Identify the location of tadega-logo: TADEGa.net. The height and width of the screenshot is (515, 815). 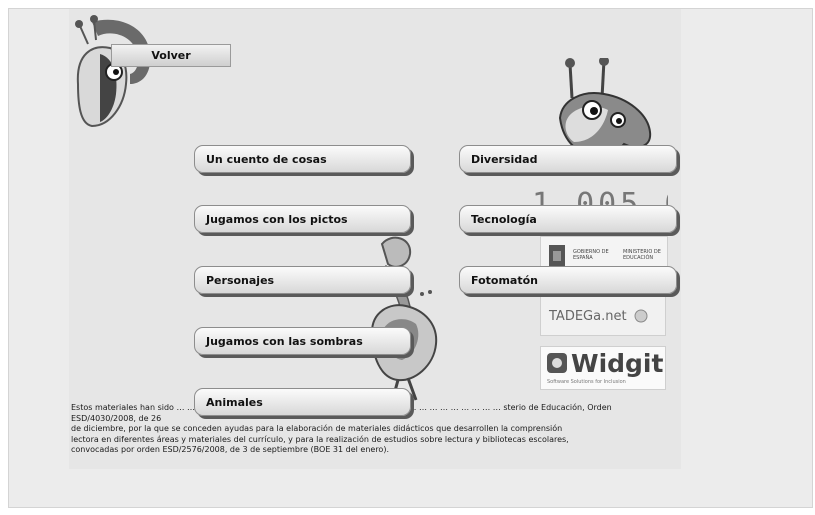
(603, 316).